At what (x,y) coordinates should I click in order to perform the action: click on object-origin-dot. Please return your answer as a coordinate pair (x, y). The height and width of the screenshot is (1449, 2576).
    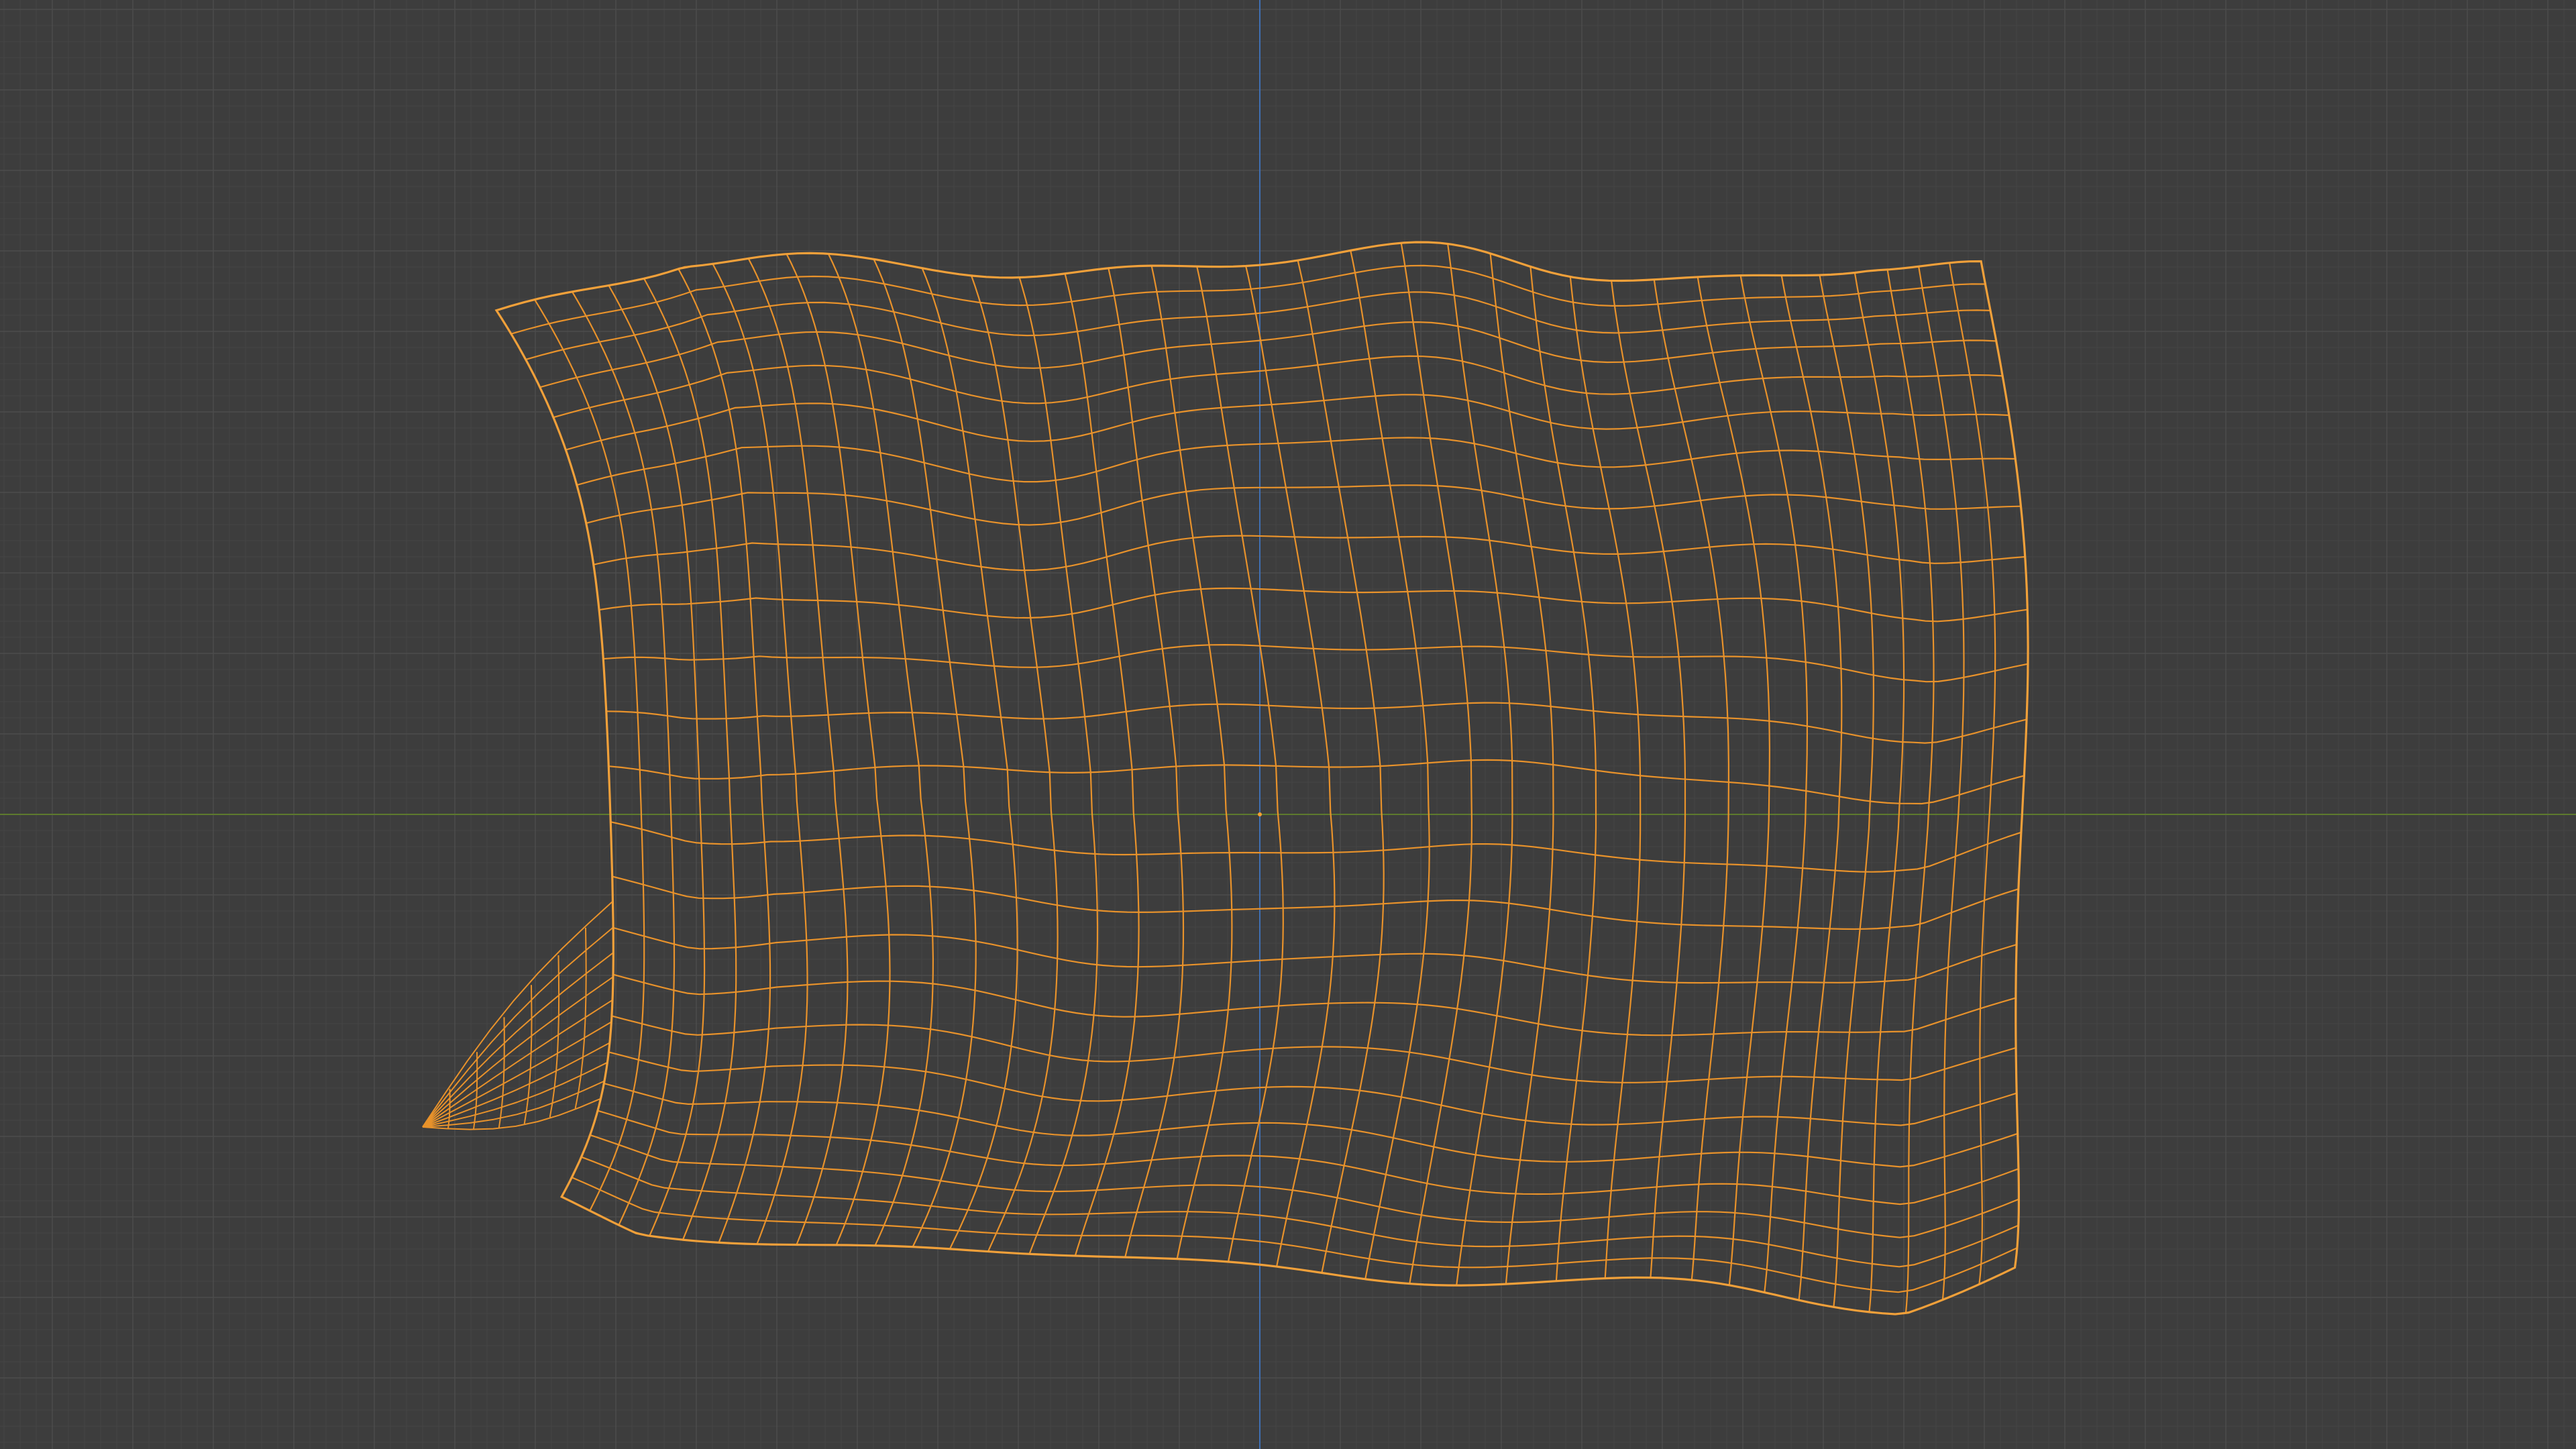
    Looking at the image, I should click on (1260, 814).